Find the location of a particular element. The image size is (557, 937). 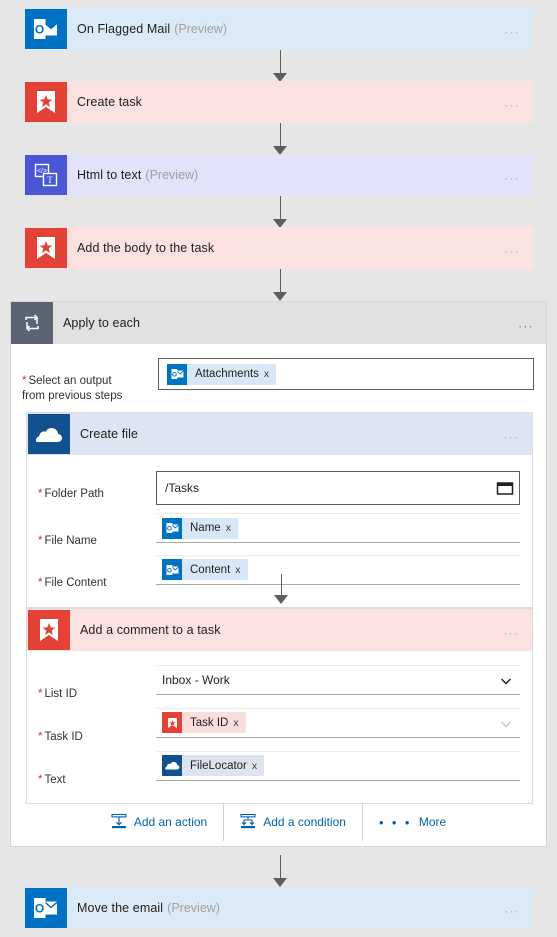

loop-output-label: * Select an output from previous steps is located at coordinates (87, 380).